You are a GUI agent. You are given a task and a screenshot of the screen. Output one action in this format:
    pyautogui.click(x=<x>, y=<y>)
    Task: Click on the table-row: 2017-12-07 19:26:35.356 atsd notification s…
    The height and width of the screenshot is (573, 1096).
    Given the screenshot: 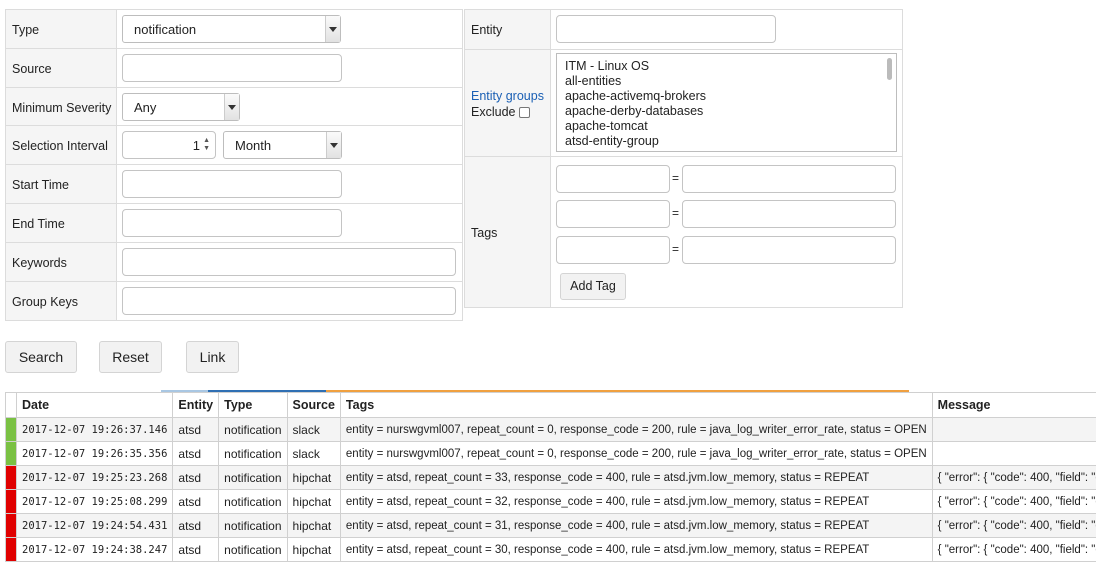 What is the action you would take?
    pyautogui.click(x=550, y=453)
    